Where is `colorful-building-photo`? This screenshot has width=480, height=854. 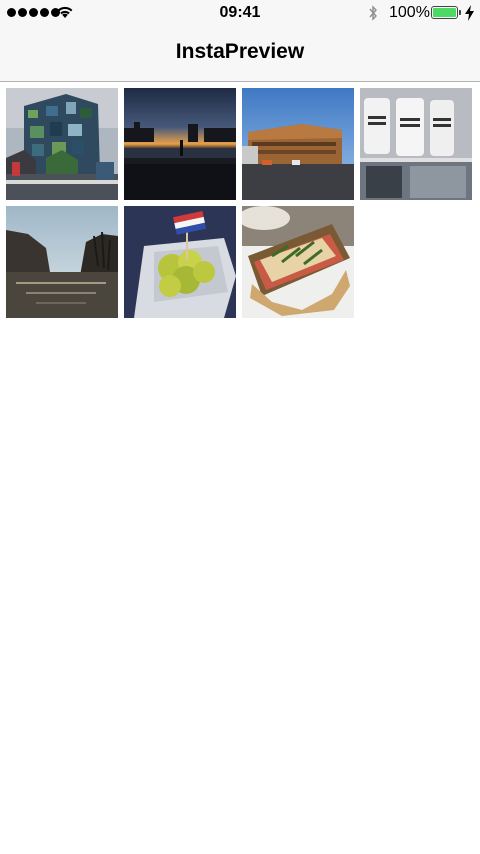 colorful-building-photo is located at coordinates (62, 144).